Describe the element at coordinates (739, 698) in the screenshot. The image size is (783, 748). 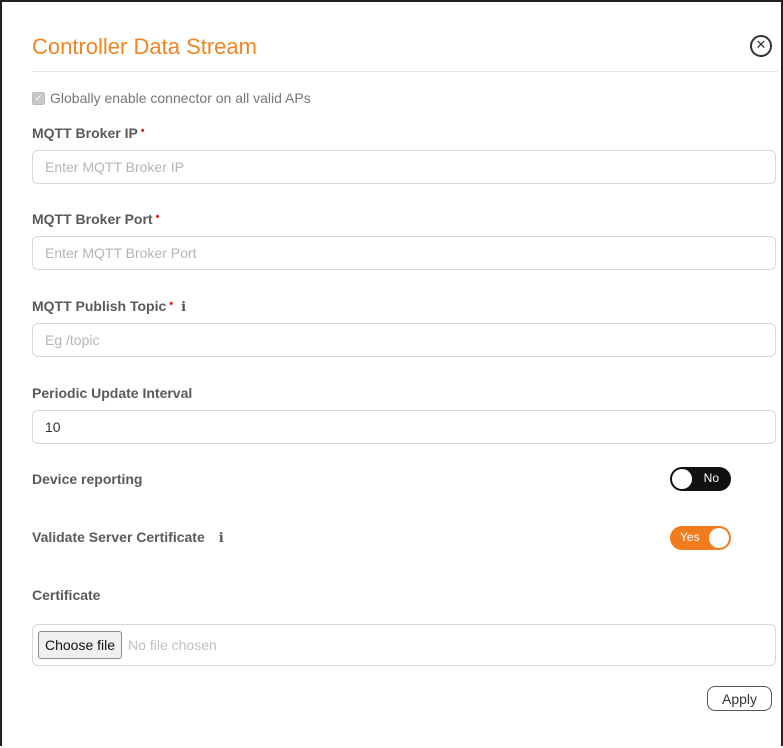
I see `apply-button: Apply` at that location.